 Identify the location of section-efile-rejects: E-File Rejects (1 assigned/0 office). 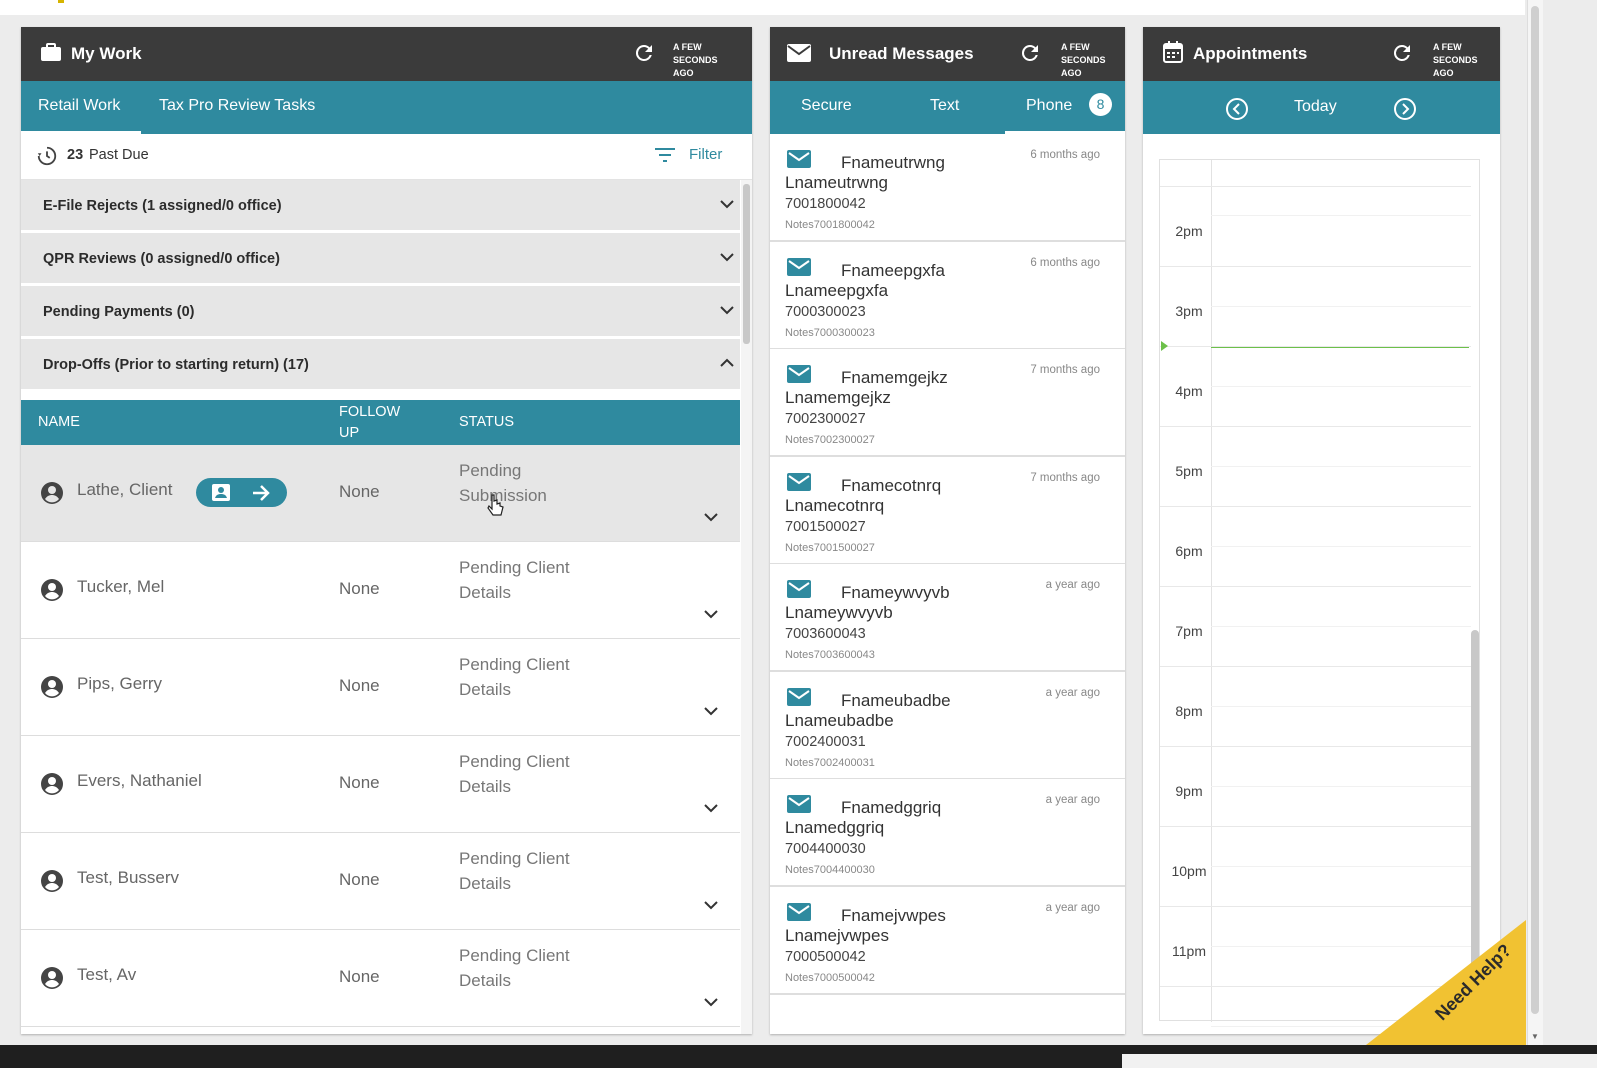
(380, 206).